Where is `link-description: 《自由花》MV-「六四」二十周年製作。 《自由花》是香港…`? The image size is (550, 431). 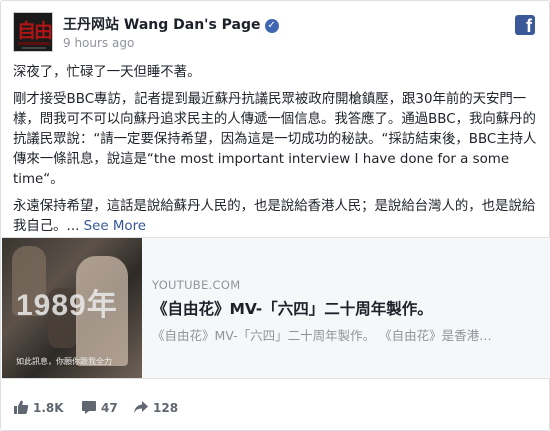
link-description: 《自由花》MV-「六四」二十周年製作。 《自由花》是香港… is located at coordinates (322, 335).